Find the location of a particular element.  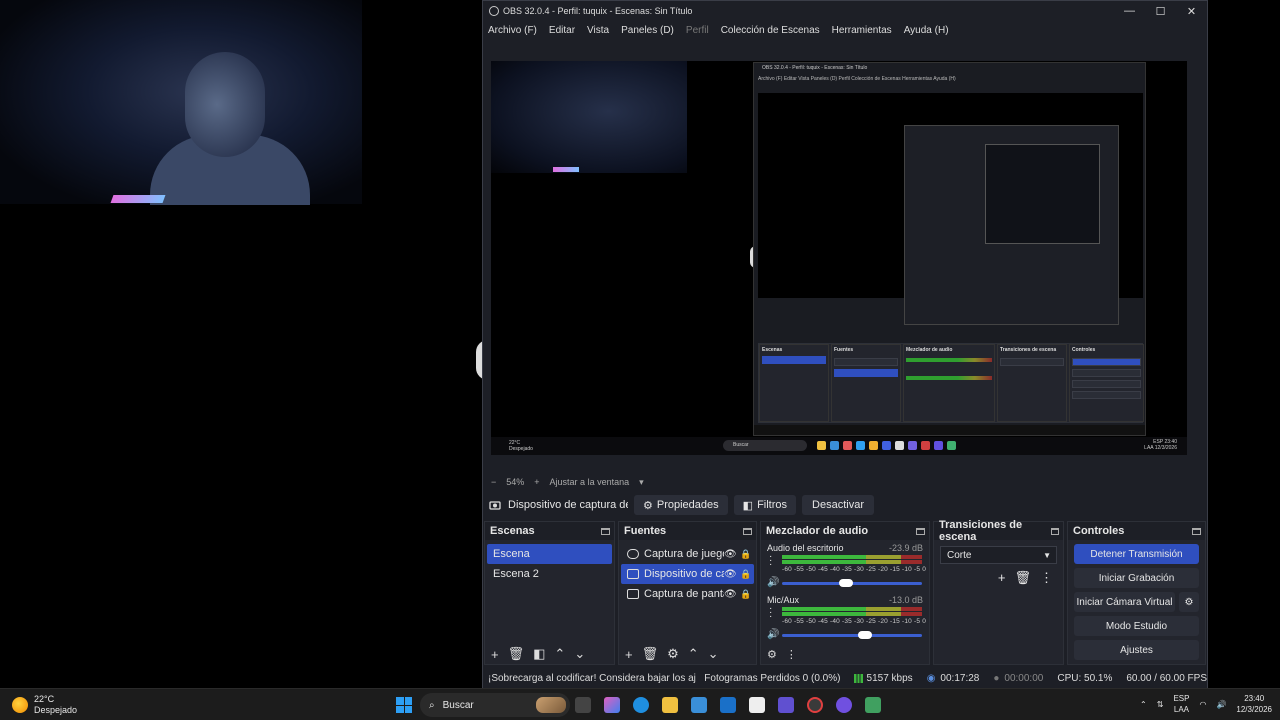

taskbar-search: ⌕ Buscar is located at coordinates (495, 705).